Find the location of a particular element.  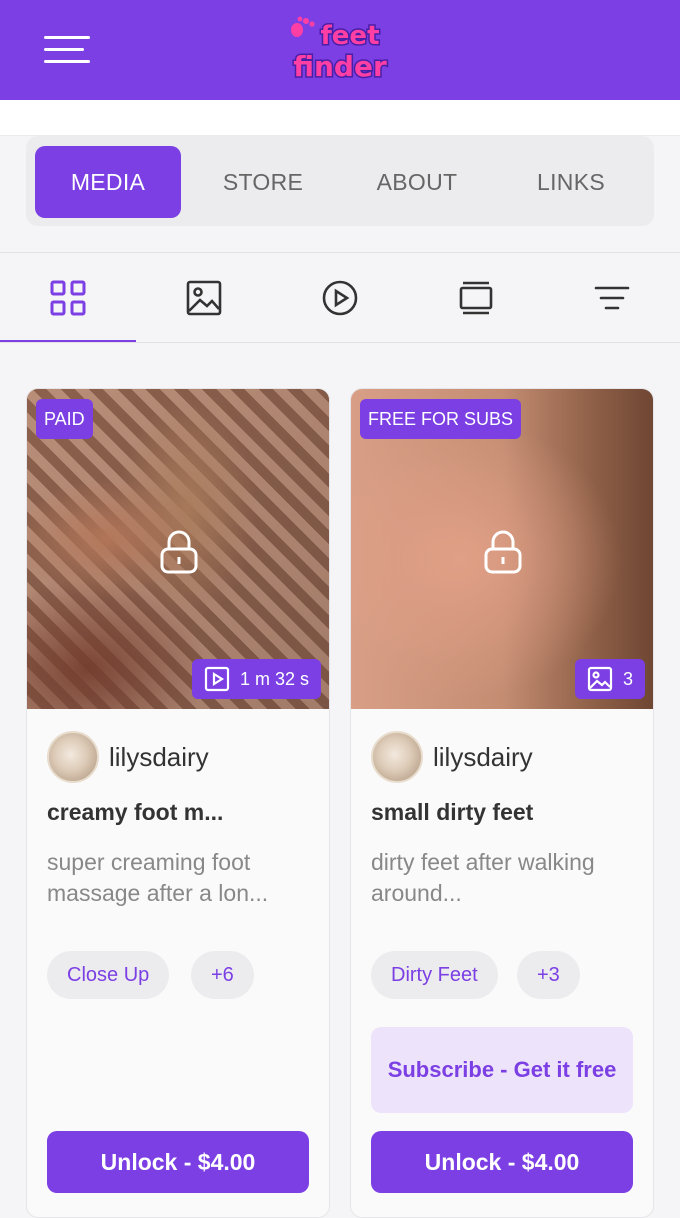

subheader-strip is located at coordinates (340, 118).